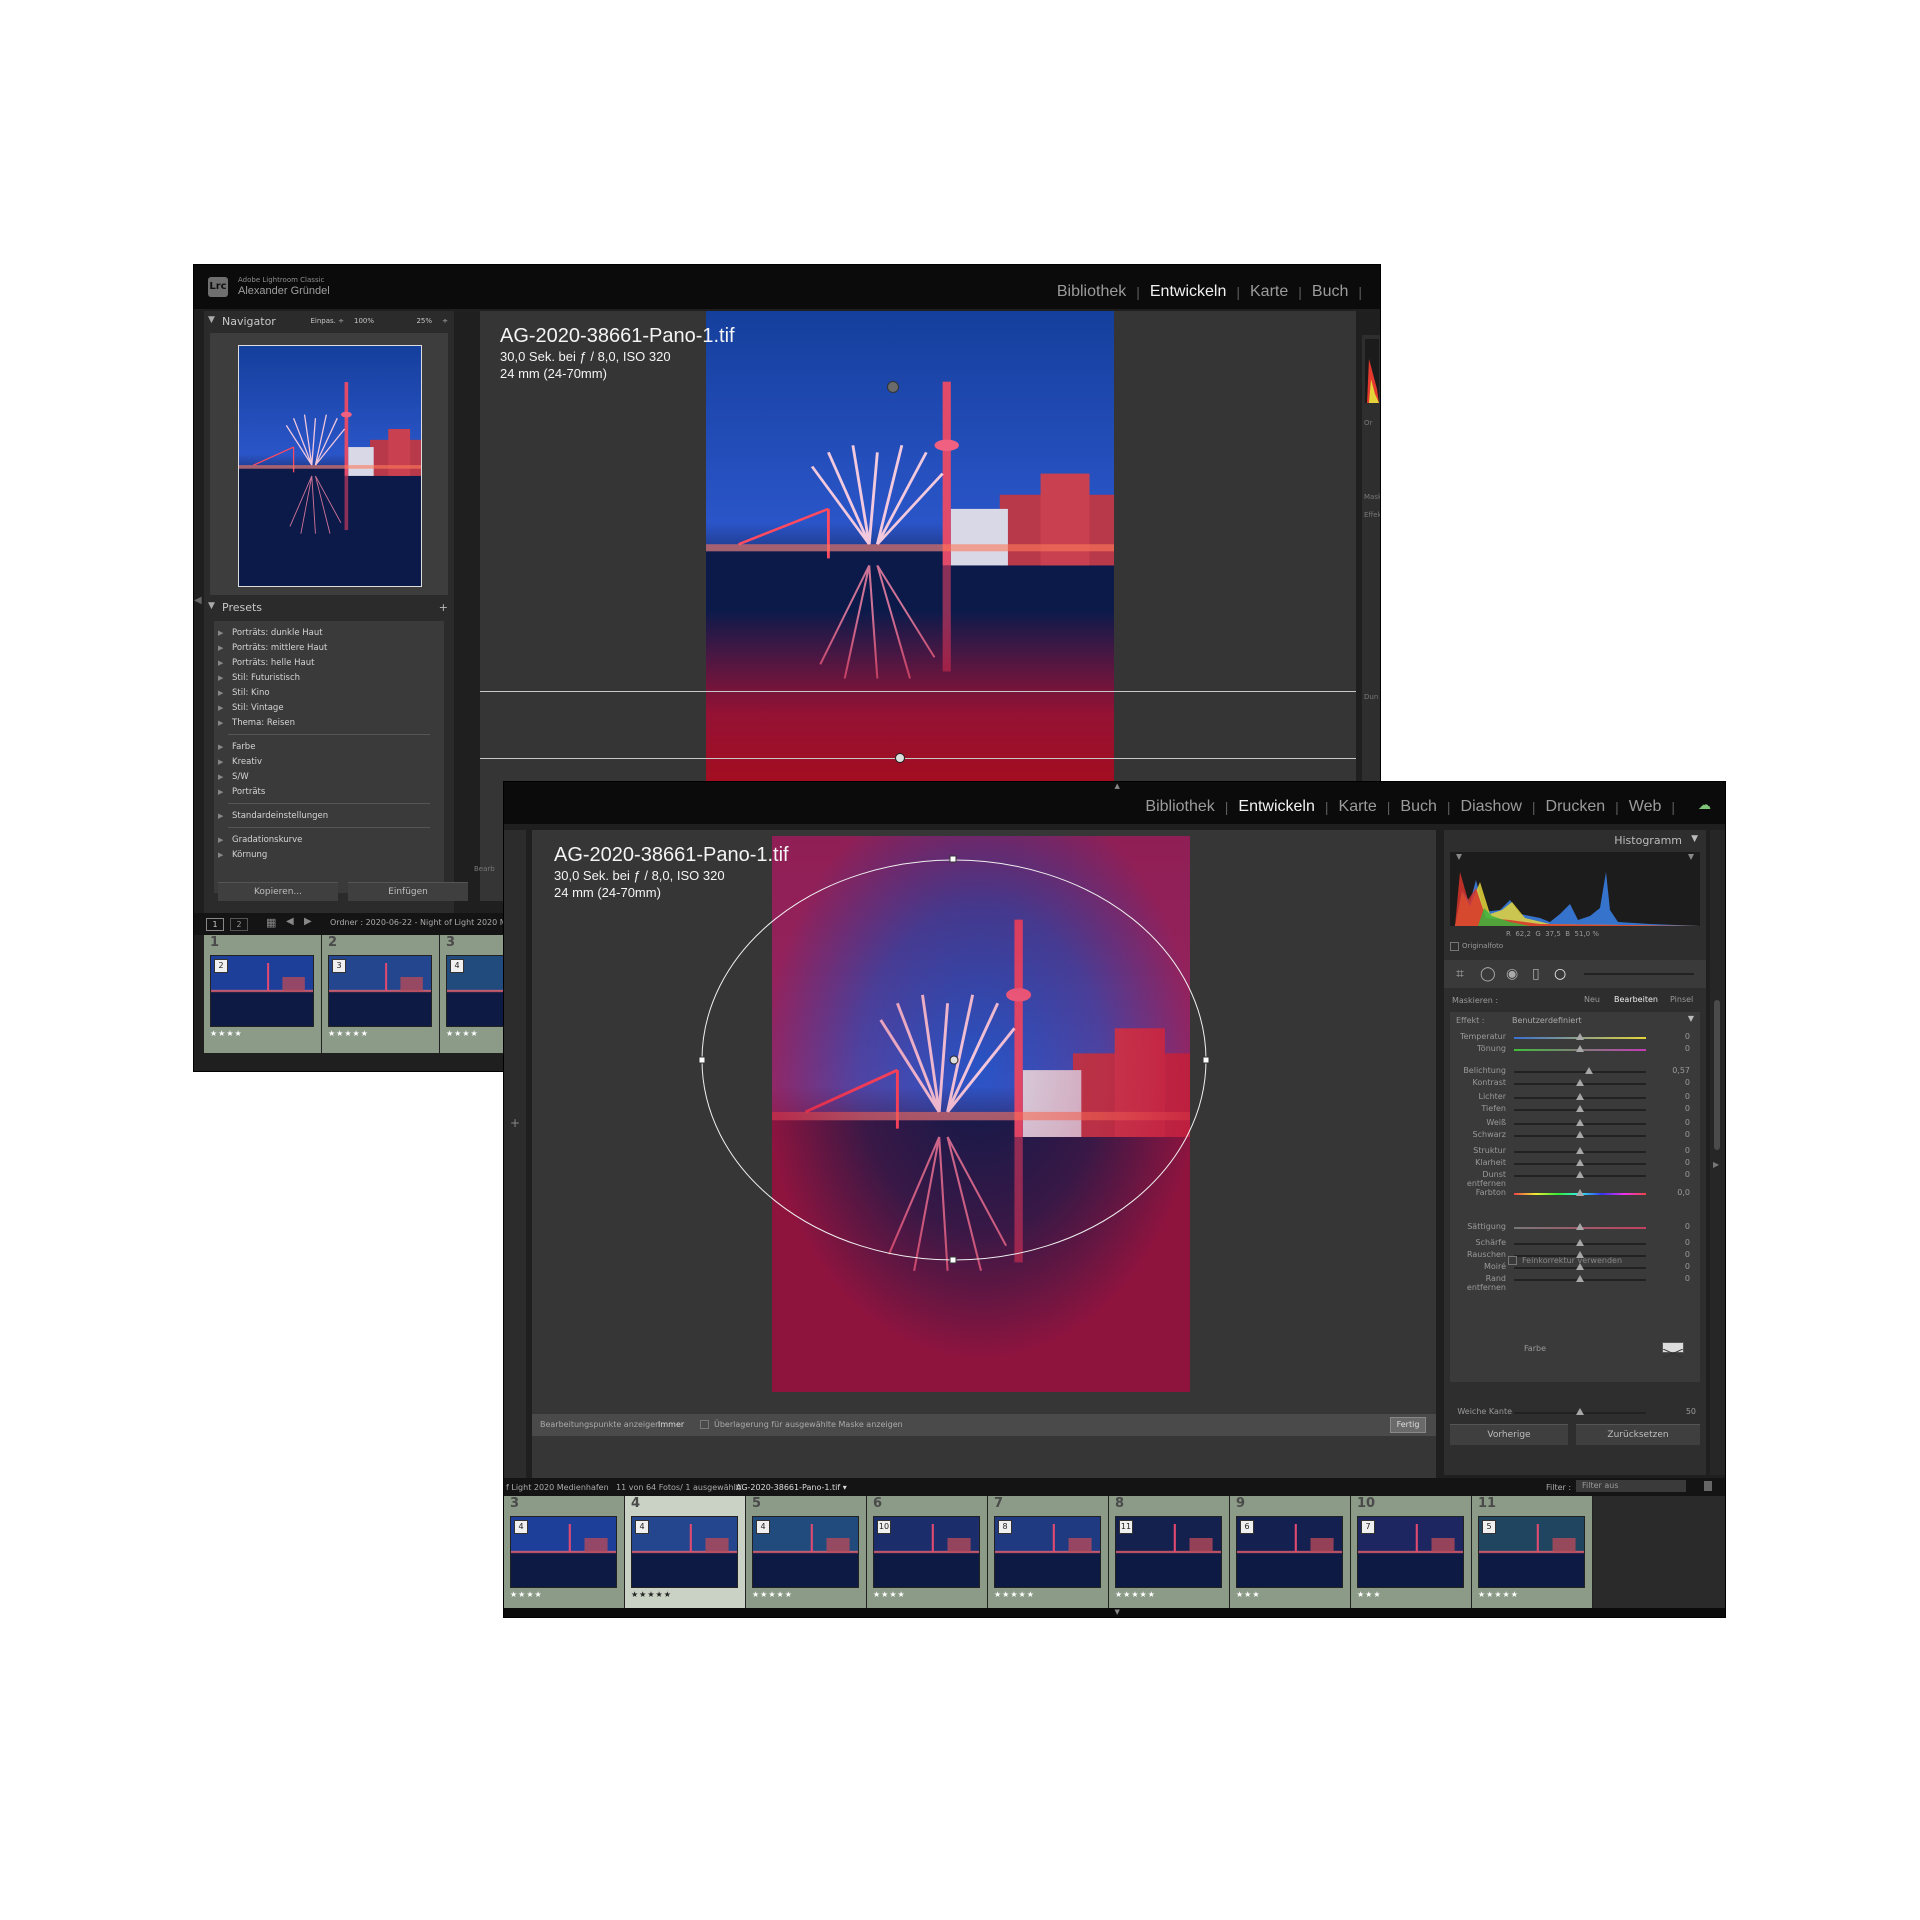 The width and height of the screenshot is (1920, 1920). What do you see at coordinates (1645, 807) in the screenshot?
I see `module-web: Web` at bounding box center [1645, 807].